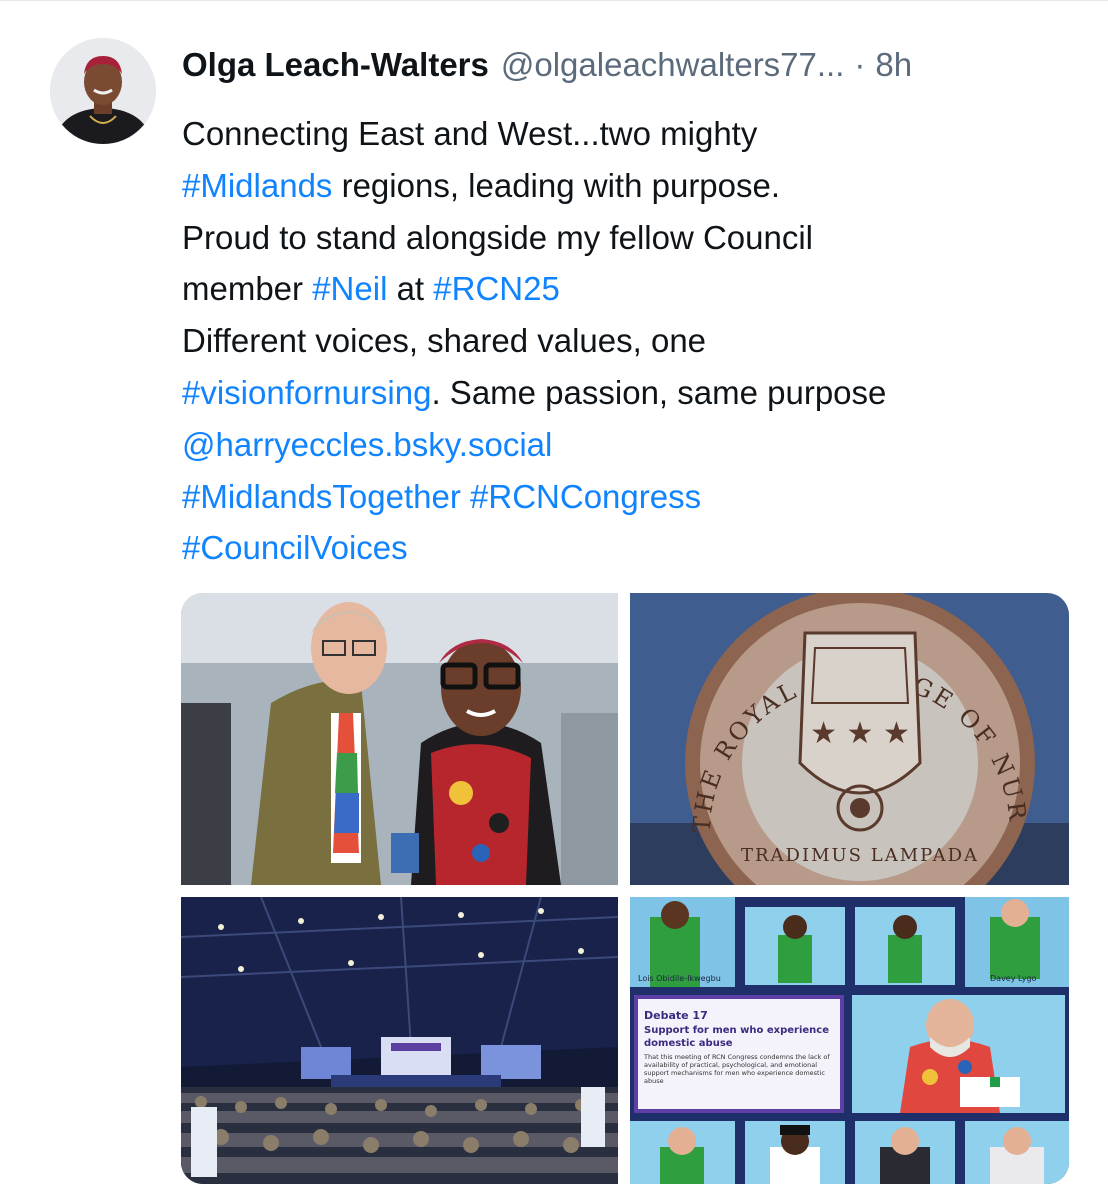 The height and width of the screenshot is (1200, 1108). What do you see at coordinates (688, 1043) in the screenshot?
I see `slide-subtitle-2: domestic abuse` at bounding box center [688, 1043].